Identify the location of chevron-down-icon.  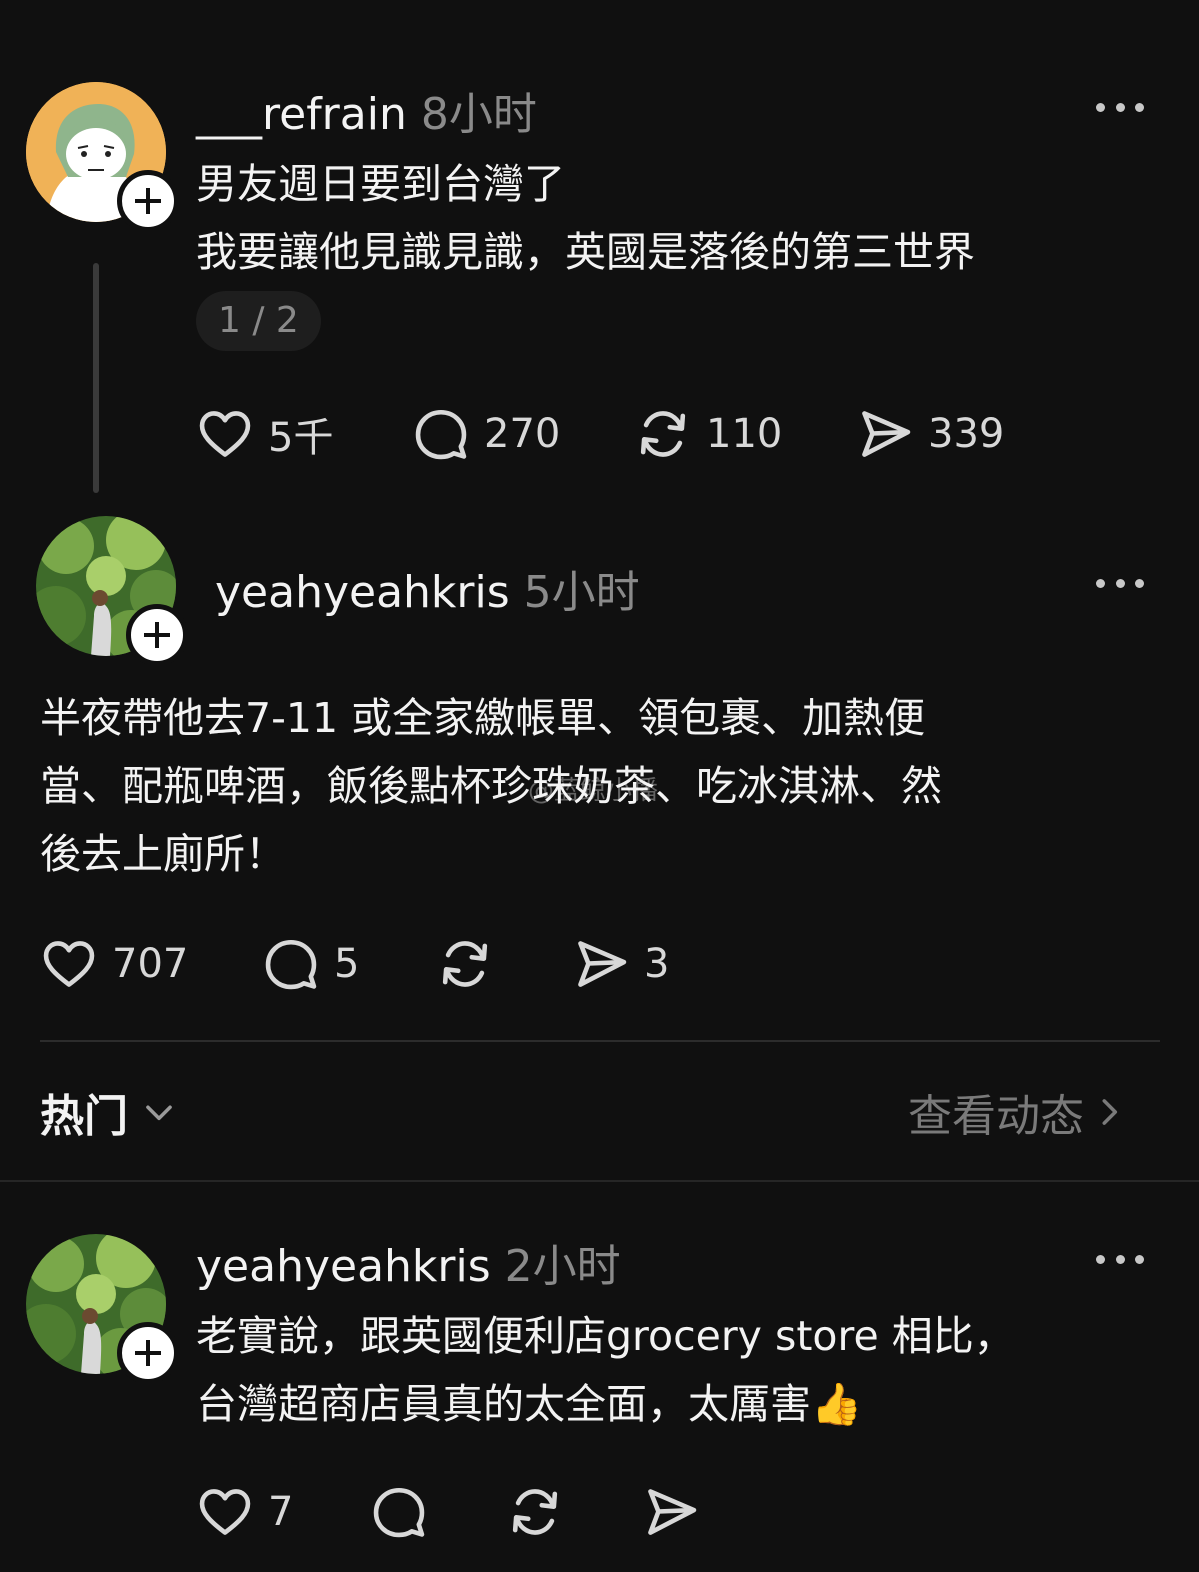
(159, 1113).